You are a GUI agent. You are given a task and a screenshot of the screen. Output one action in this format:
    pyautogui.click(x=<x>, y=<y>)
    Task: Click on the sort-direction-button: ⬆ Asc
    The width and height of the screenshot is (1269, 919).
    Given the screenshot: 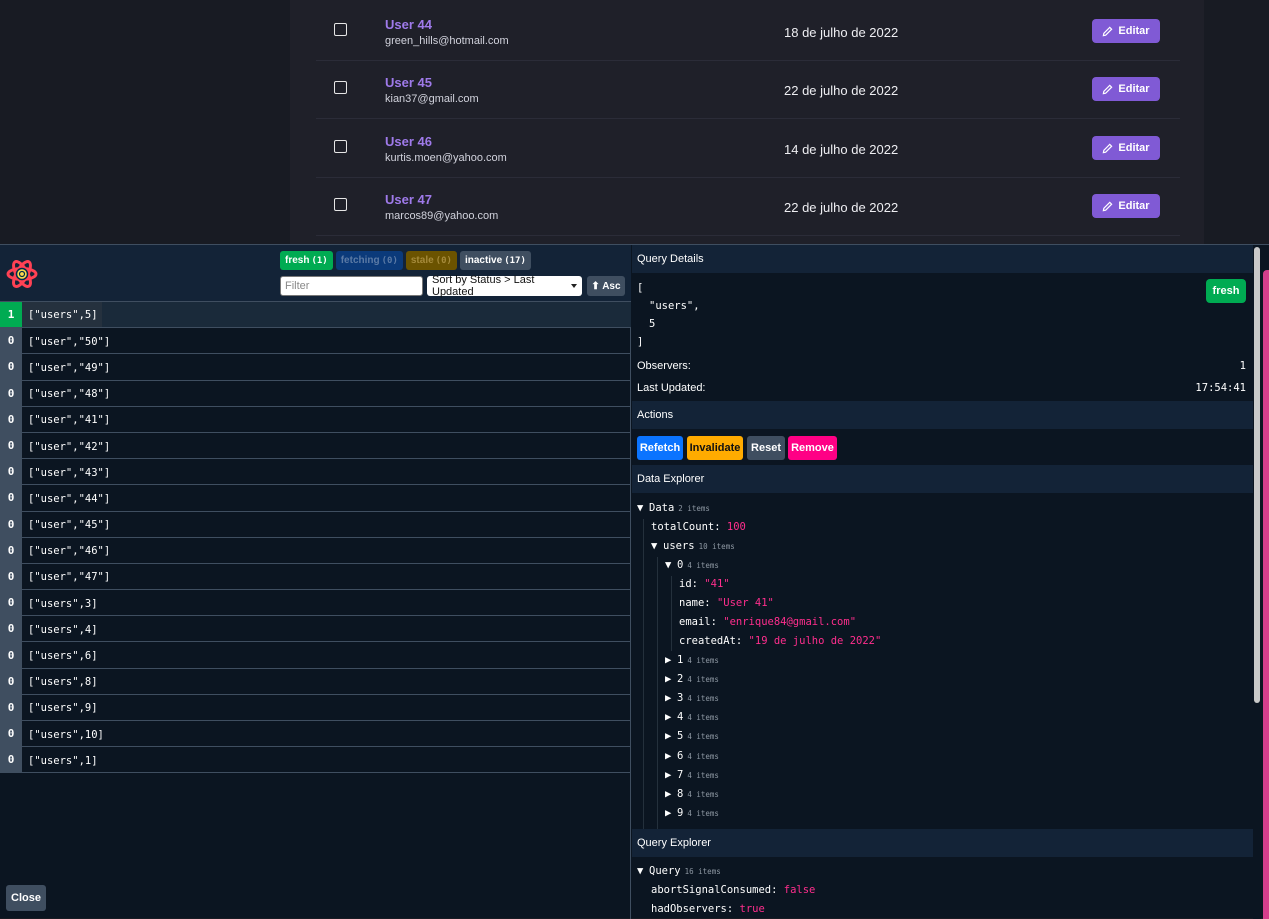 What is the action you would take?
    pyautogui.click(x=606, y=286)
    